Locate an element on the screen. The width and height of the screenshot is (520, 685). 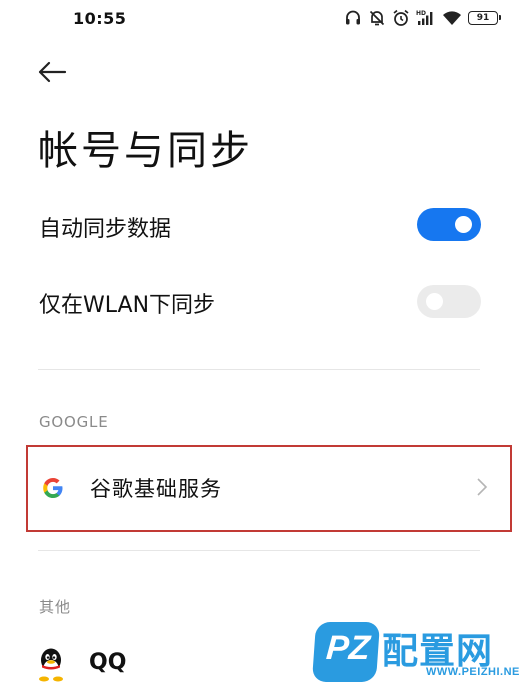
google-services-label: 谷歌基础服务 is located at coordinates (156, 489).